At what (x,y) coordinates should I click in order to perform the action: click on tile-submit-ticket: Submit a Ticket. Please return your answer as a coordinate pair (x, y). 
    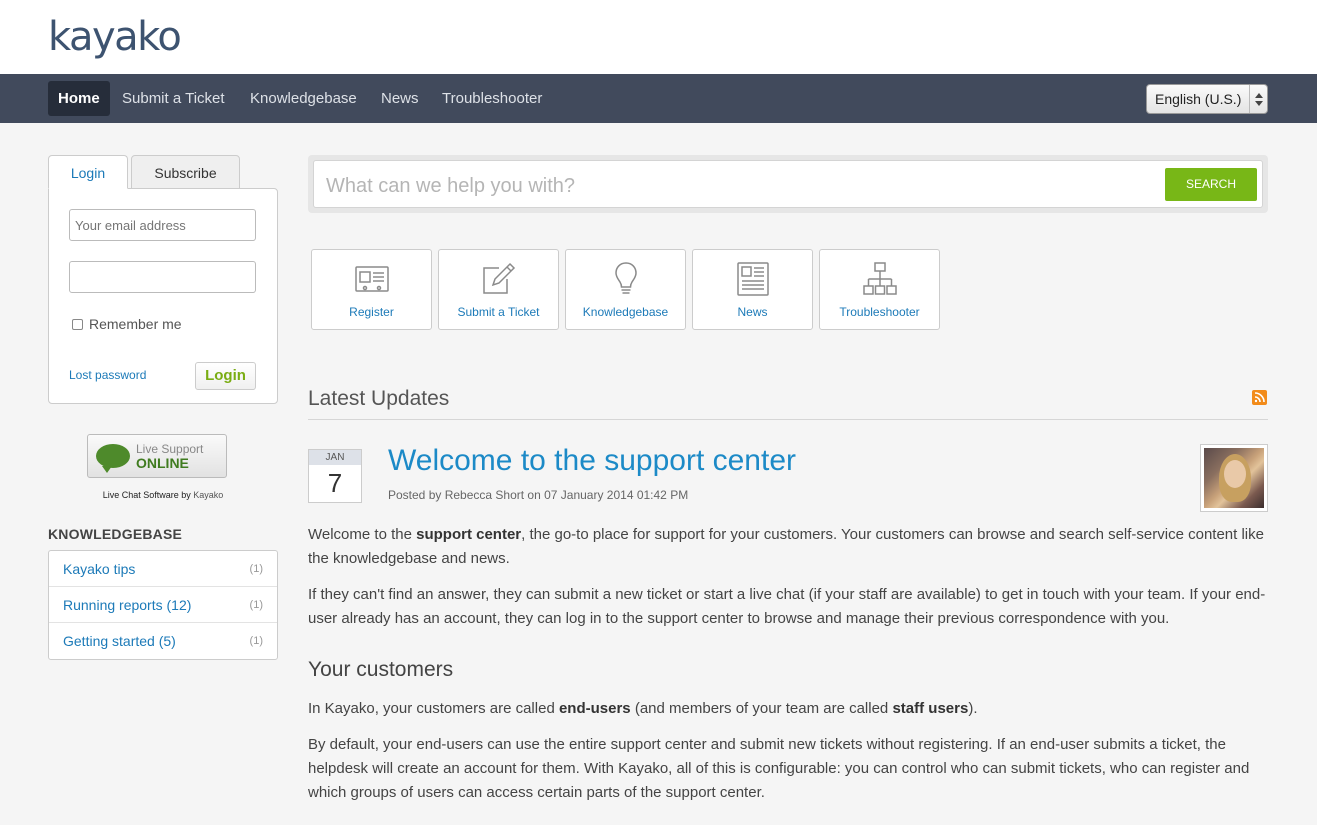
    Looking at the image, I should click on (498, 289).